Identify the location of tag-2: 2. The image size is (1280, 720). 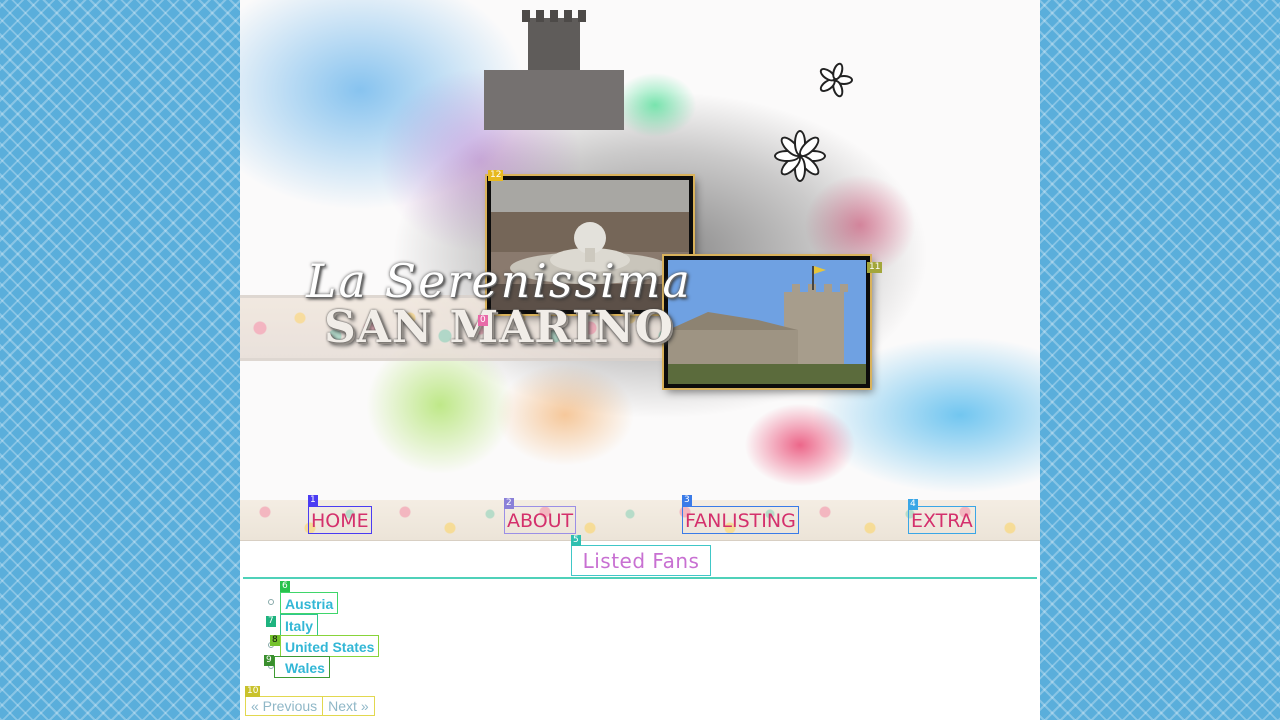
(509, 503).